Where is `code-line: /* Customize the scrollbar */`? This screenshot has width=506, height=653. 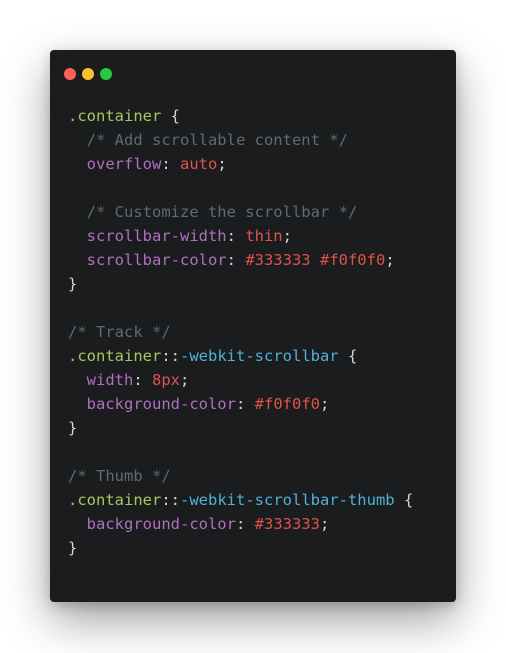
code-line: /* Customize the scrollbar */ is located at coordinates (240, 212).